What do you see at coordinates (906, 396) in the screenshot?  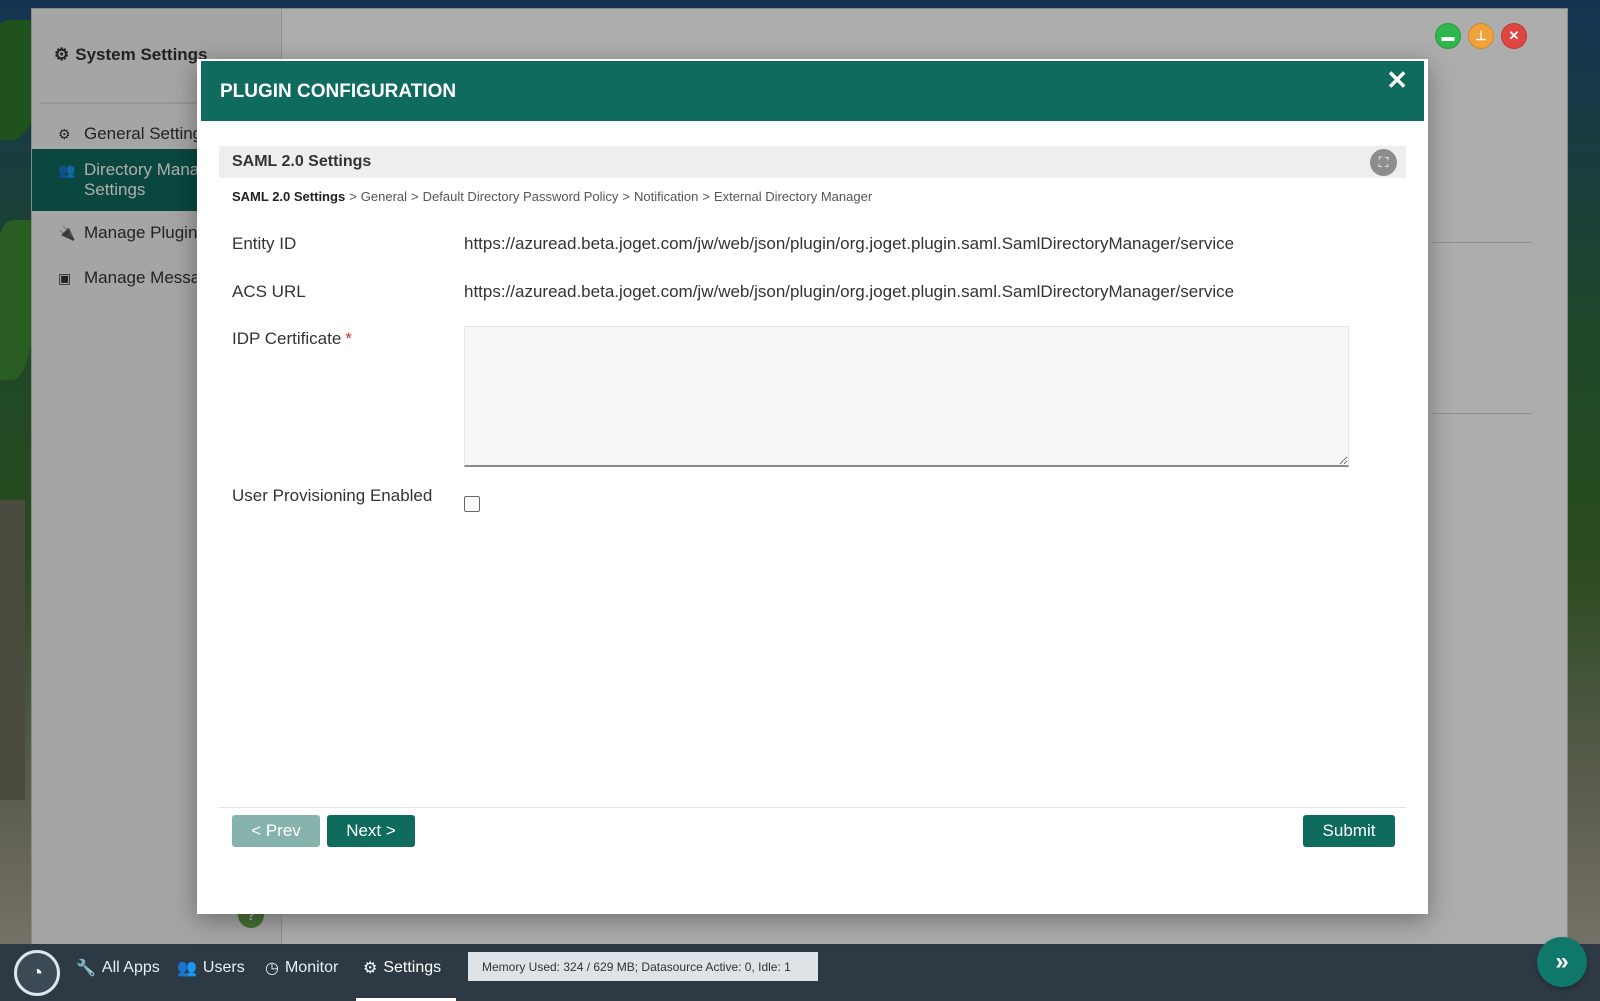 I see `idp-certificate-textarea` at bounding box center [906, 396].